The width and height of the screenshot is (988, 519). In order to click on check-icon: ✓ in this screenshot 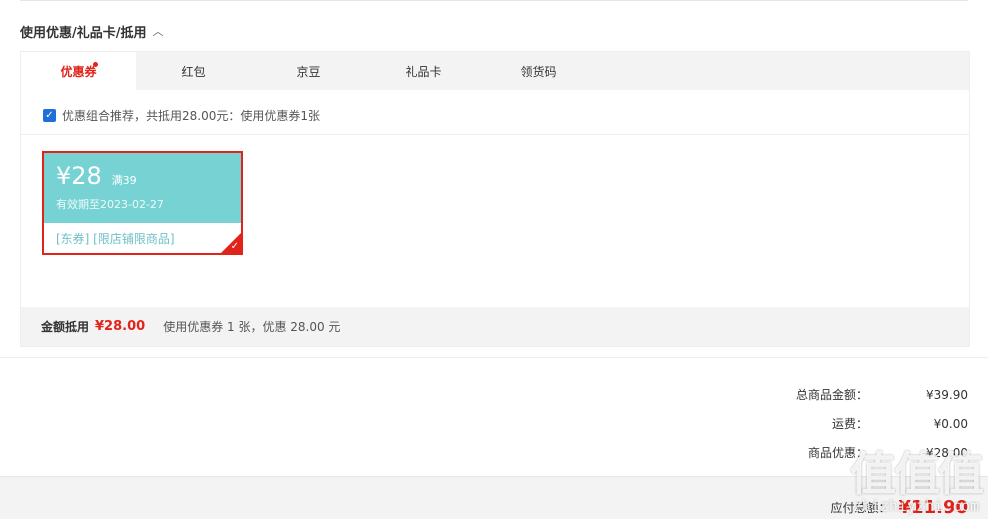, I will do `click(234, 246)`.